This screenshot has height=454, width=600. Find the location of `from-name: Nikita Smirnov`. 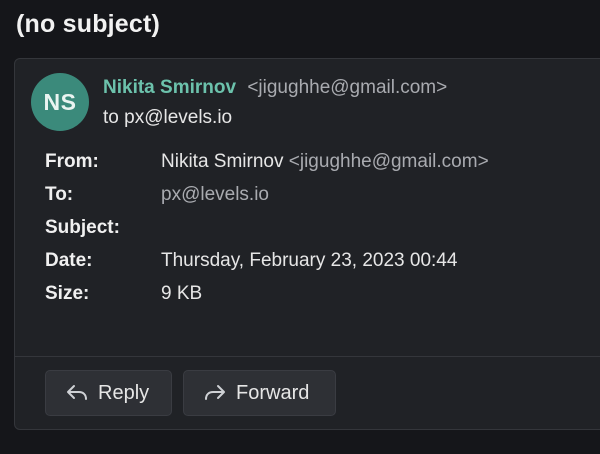

from-name: Nikita Smirnov is located at coordinates (222, 161).